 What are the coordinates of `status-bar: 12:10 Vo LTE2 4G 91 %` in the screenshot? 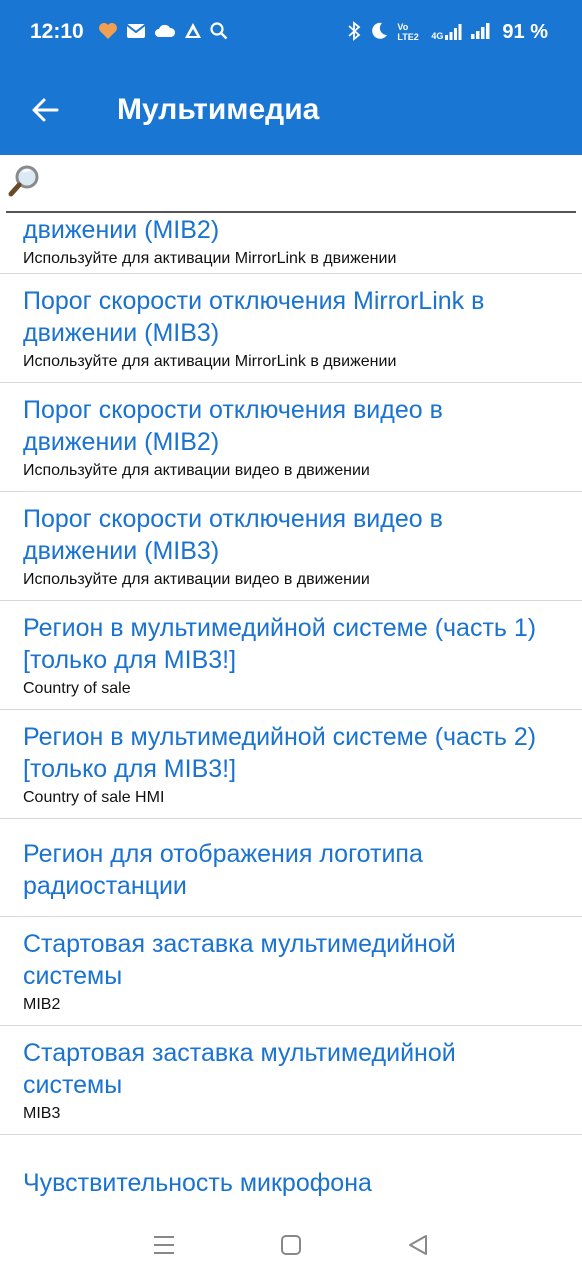 It's located at (291, 32).